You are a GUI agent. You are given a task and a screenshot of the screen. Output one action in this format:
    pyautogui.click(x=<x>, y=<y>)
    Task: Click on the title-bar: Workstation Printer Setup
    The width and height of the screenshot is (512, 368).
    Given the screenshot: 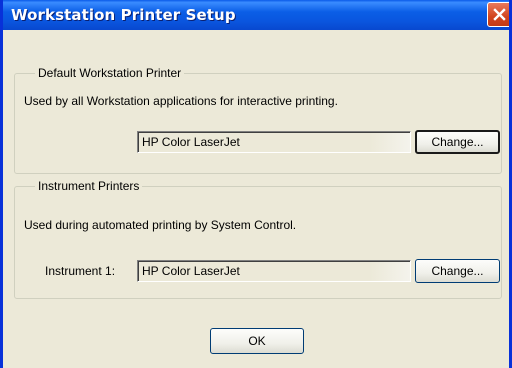 What is the action you would take?
    pyautogui.click(x=256, y=15)
    